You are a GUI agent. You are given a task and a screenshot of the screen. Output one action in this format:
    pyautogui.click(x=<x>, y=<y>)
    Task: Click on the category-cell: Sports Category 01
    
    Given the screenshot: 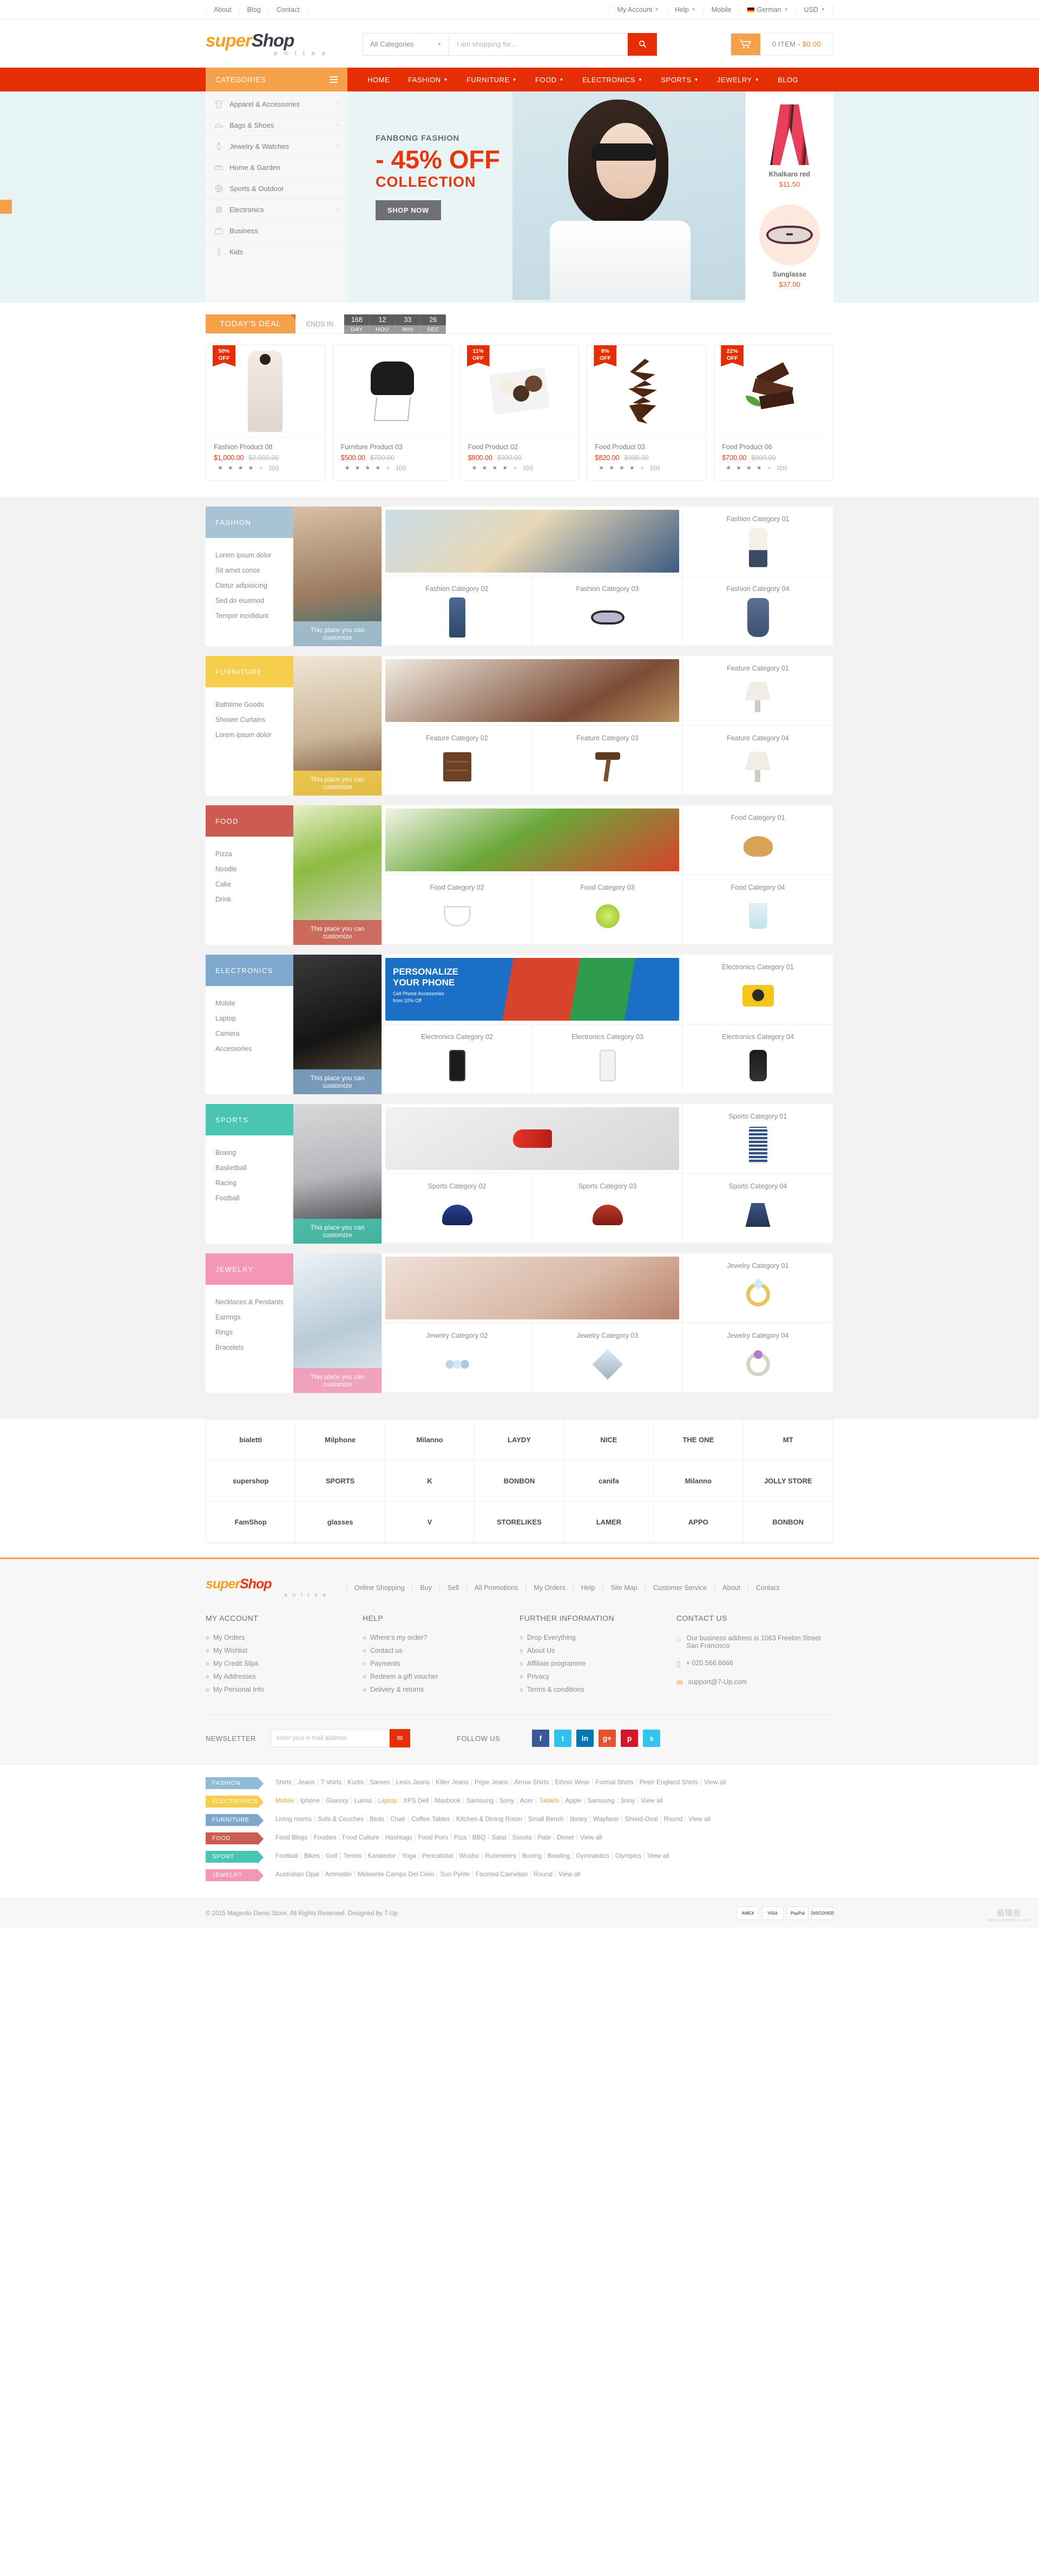 What is the action you would take?
    pyautogui.click(x=758, y=1139)
    